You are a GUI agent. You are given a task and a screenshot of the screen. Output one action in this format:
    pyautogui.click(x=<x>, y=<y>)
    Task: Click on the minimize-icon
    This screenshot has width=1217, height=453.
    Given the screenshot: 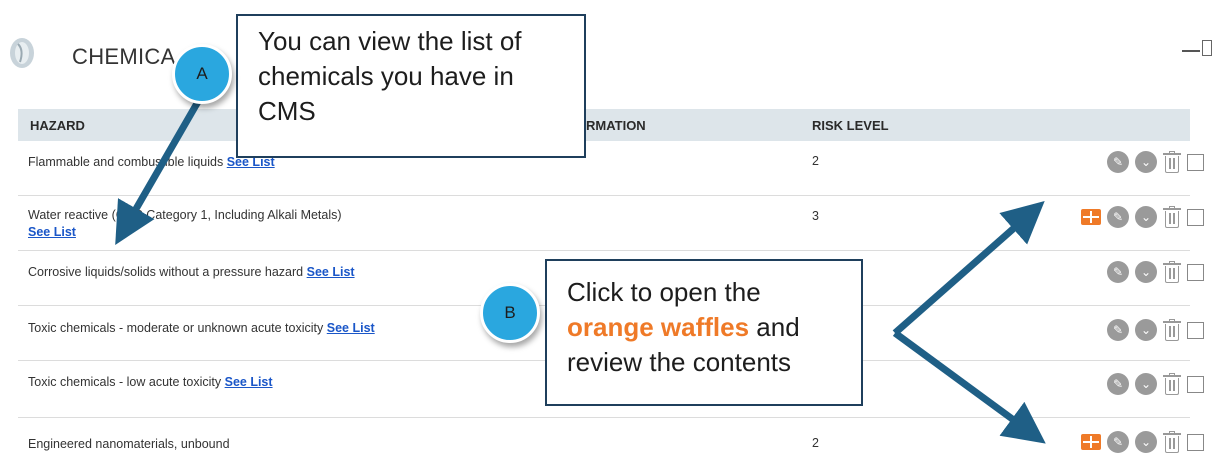 What is the action you would take?
    pyautogui.click(x=1191, y=51)
    